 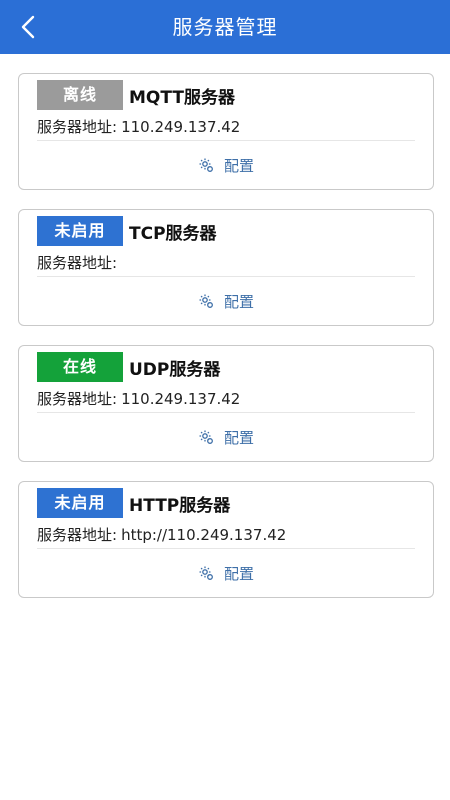 I want to click on card-header: 离线 MQTT服务器, so click(x=136, y=95).